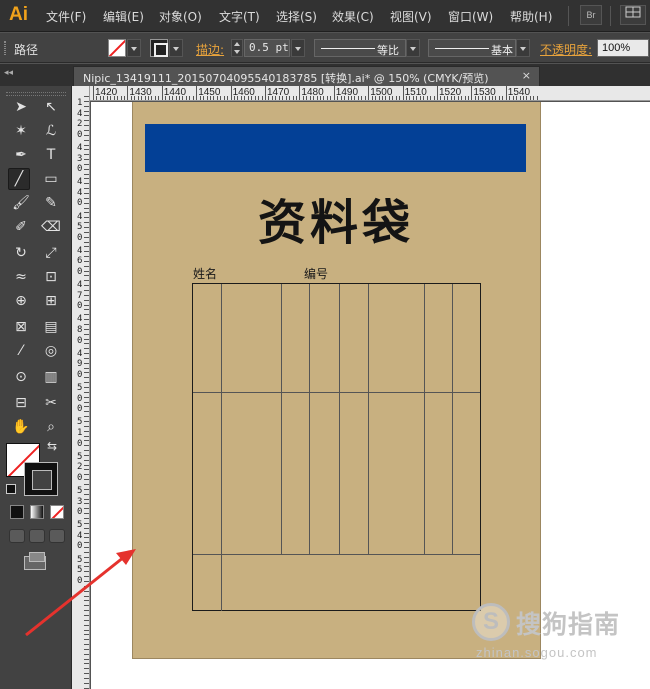 The width and height of the screenshot is (650, 689). What do you see at coordinates (209, 92) in the screenshot?
I see `ruler-label: 1450` at bounding box center [209, 92].